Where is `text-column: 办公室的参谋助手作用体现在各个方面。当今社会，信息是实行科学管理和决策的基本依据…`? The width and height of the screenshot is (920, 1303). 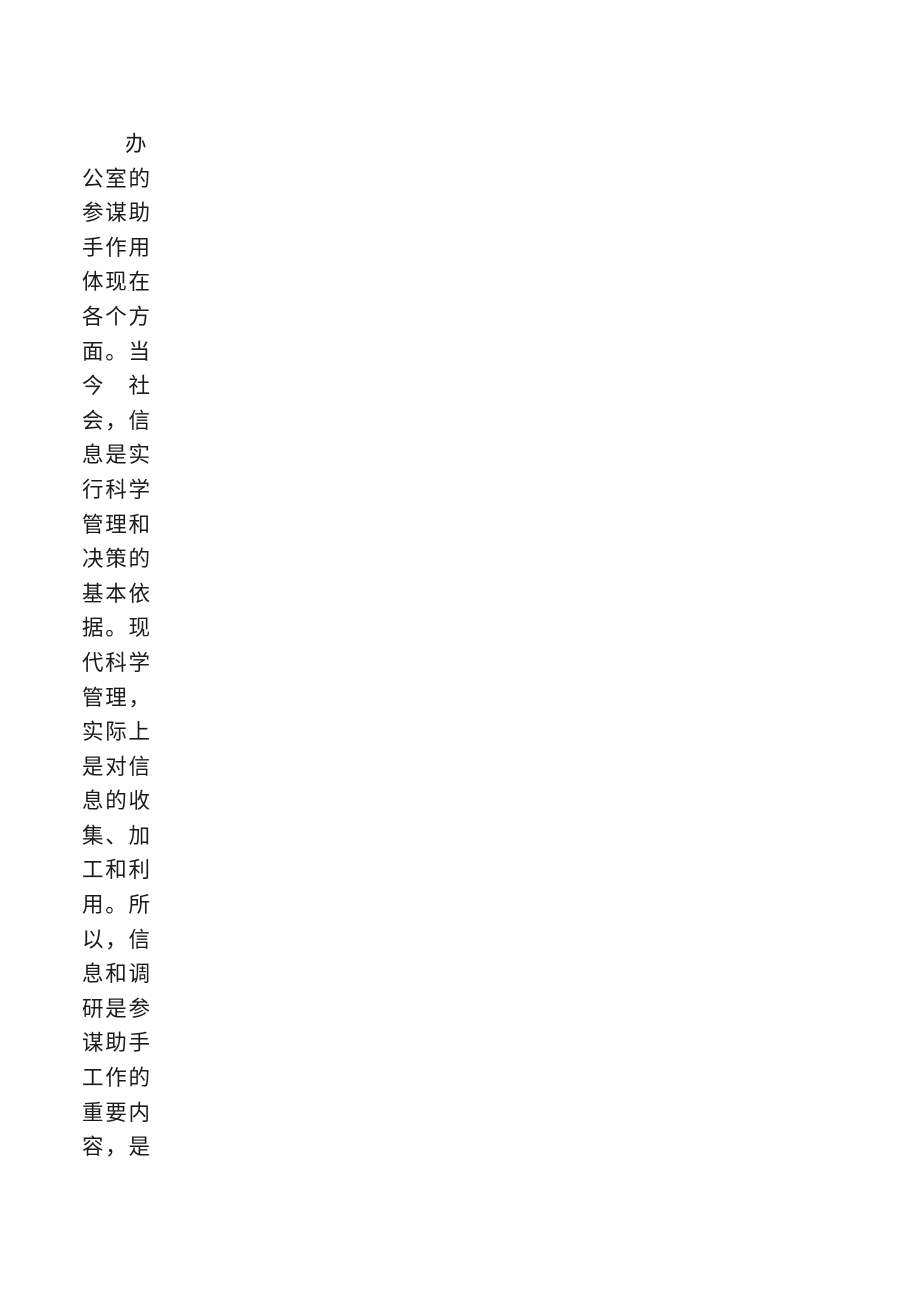 text-column: 办公室的参谋助手作用体现在各个方面。当今社会，信息是实行科学管理和决策的基本依据… is located at coordinates (116, 664).